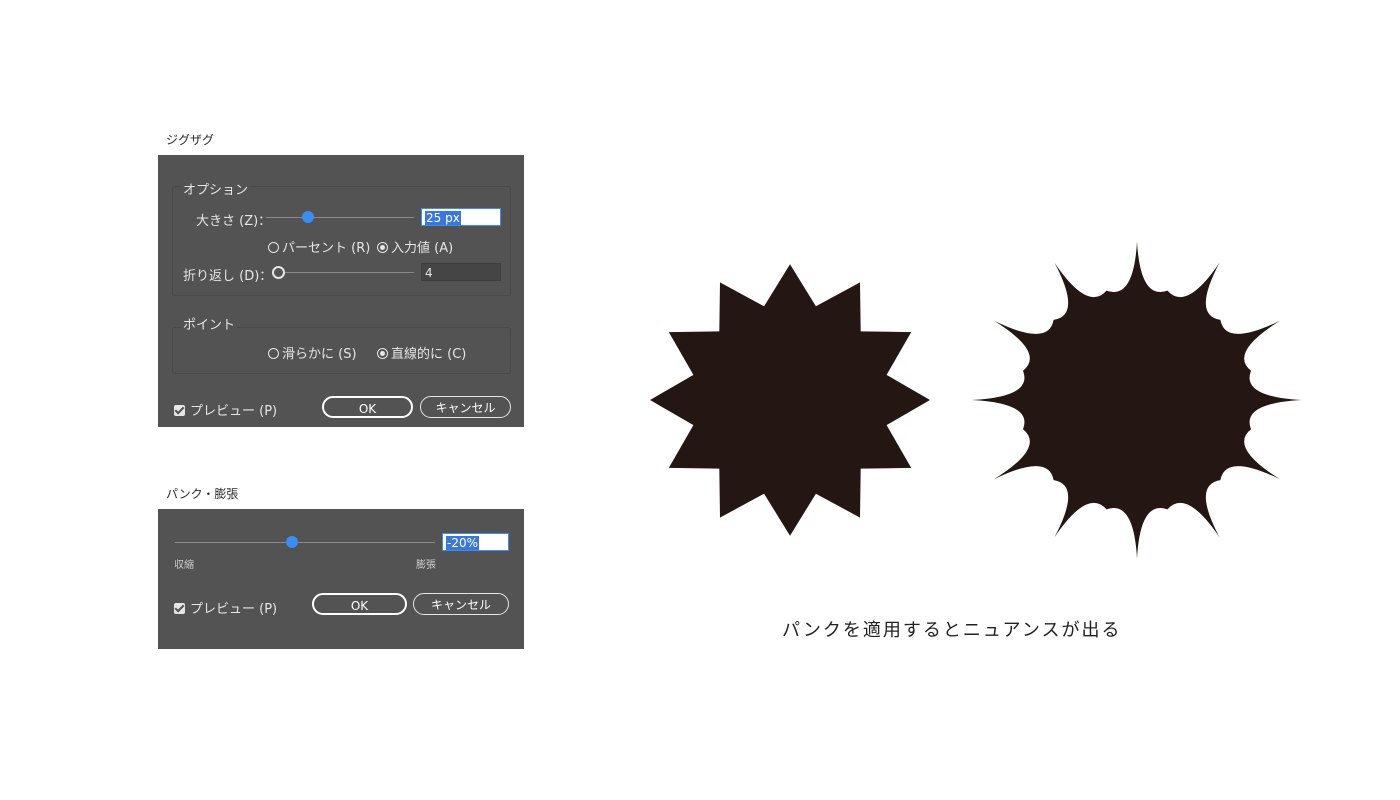  What do you see at coordinates (443, 218) in the screenshot?
I see `size-input-value: 25 px` at bounding box center [443, 218].